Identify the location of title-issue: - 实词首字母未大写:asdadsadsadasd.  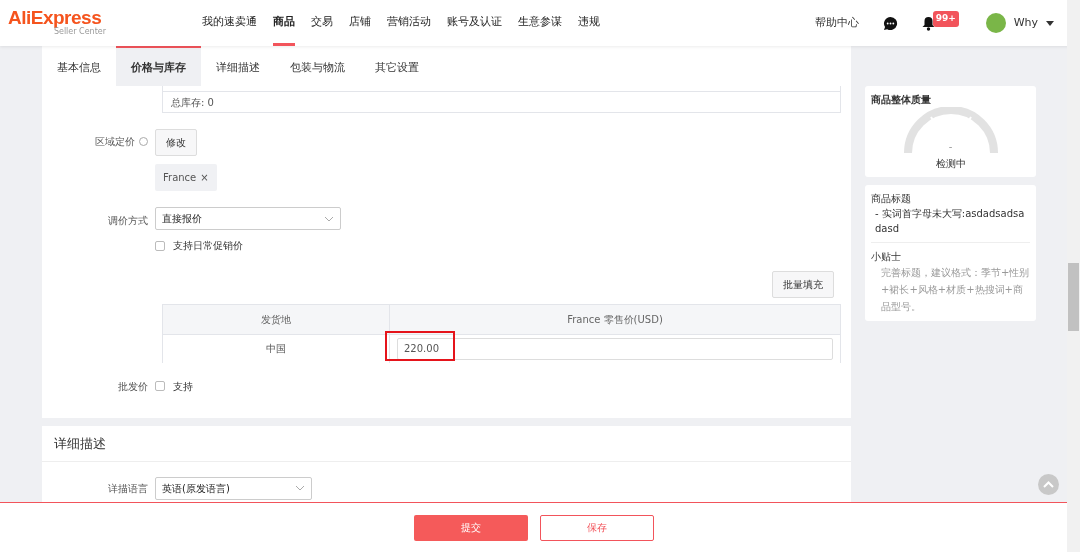
(950, 221).